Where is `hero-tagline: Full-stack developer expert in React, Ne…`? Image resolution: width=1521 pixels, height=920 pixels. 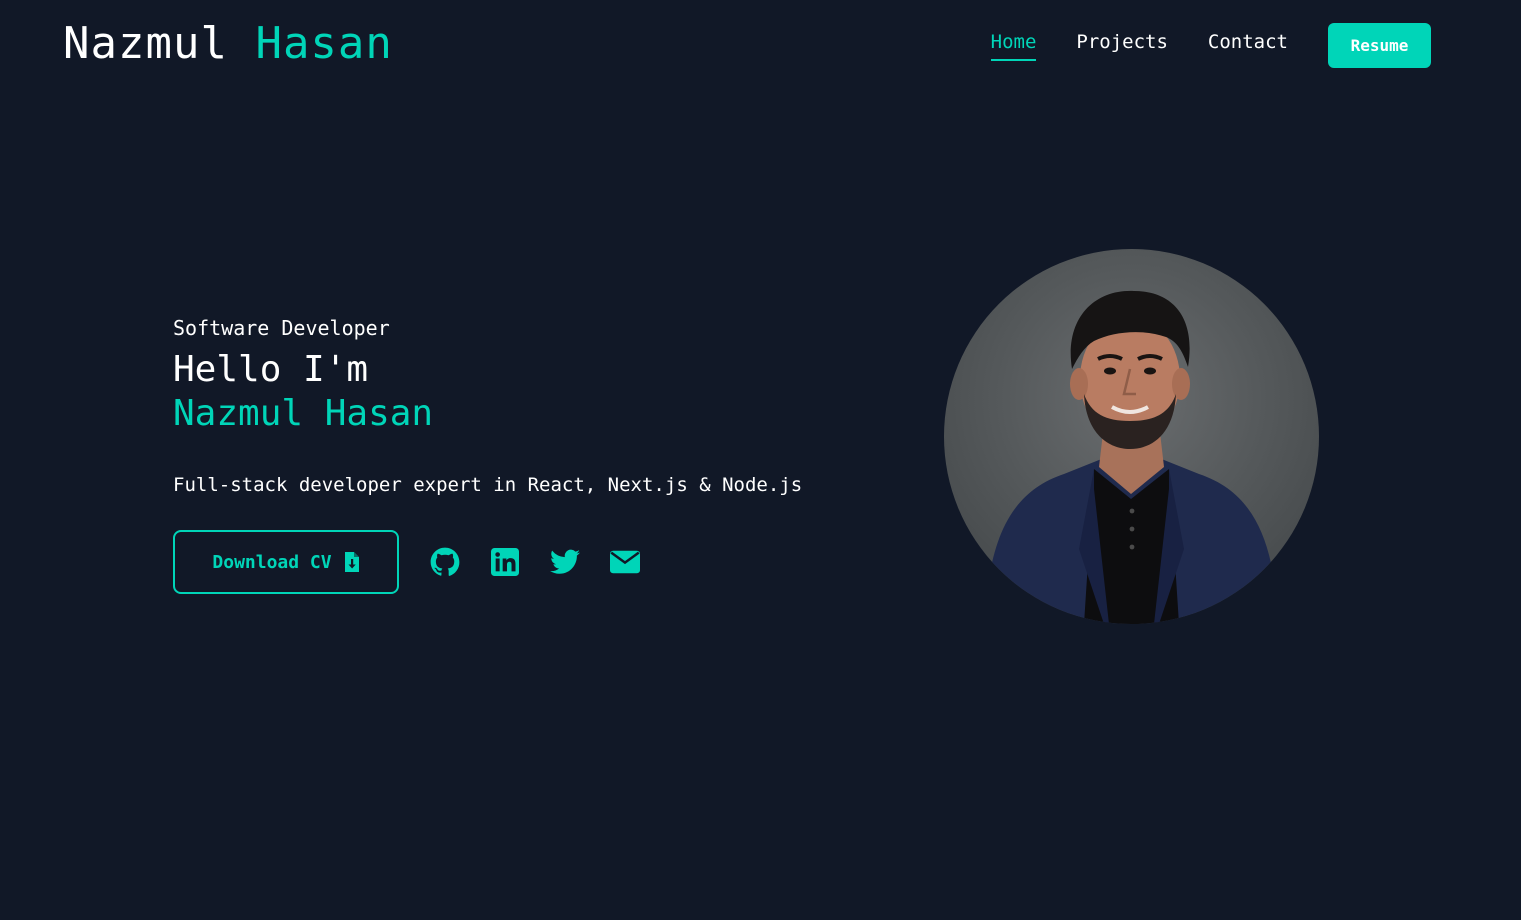 hero-tagline: Full-stack developer expert in React, Ne… is located at coordinates (488, 485).